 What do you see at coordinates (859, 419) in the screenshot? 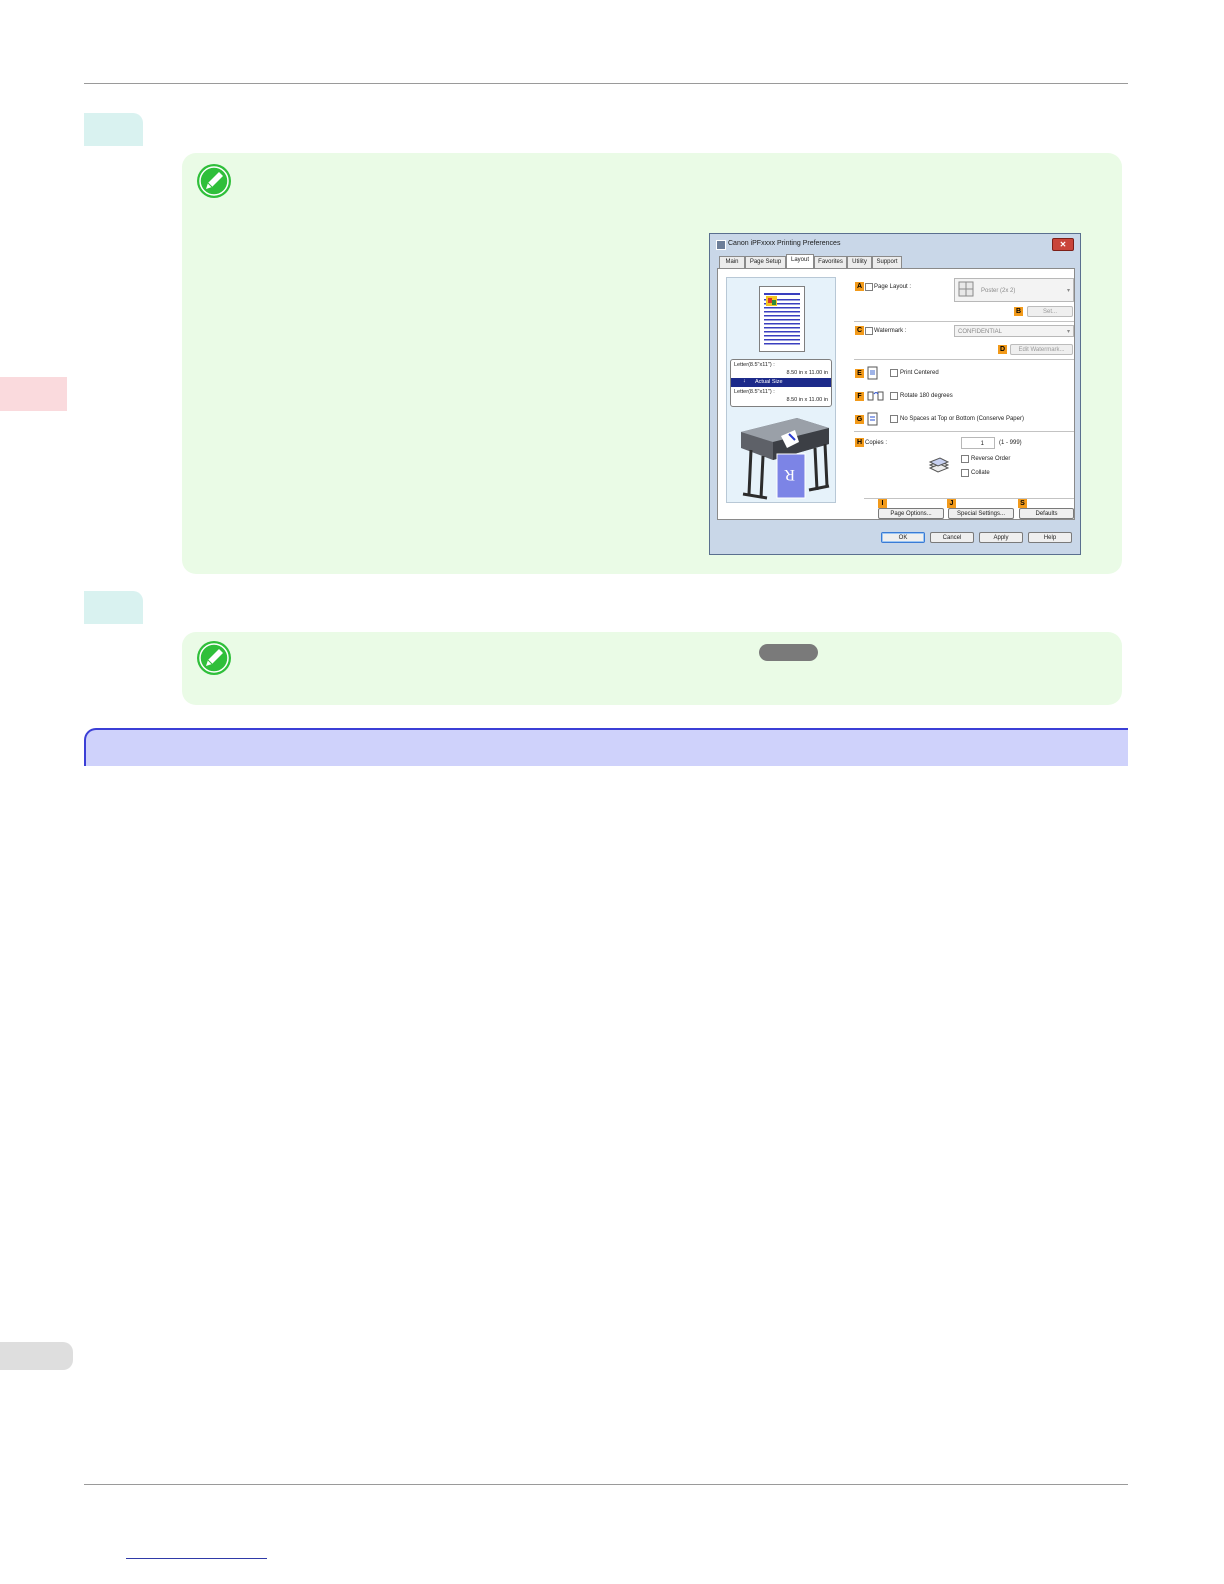
I see `marker-g: G` at bounding box center [859, 419].